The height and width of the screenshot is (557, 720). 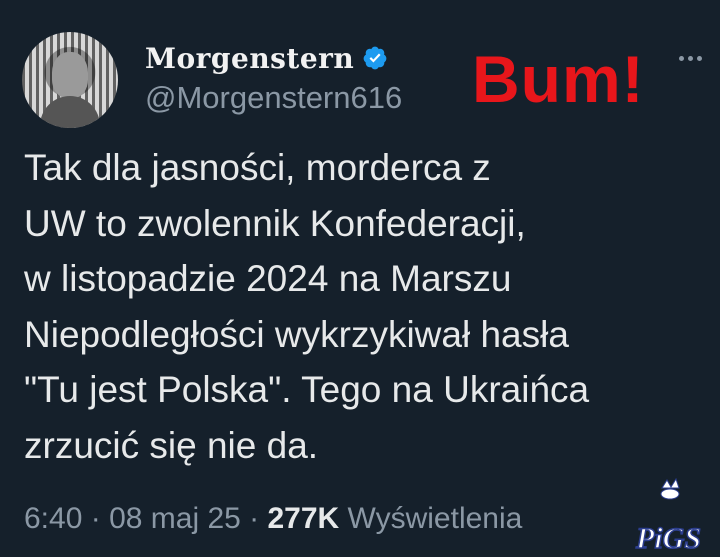 What do you see at coordinates (275, 223) in the screenshot?
I see `tweet-text-line: UW to zwolennik Konfederacji,` at bounding box center [275, 223].